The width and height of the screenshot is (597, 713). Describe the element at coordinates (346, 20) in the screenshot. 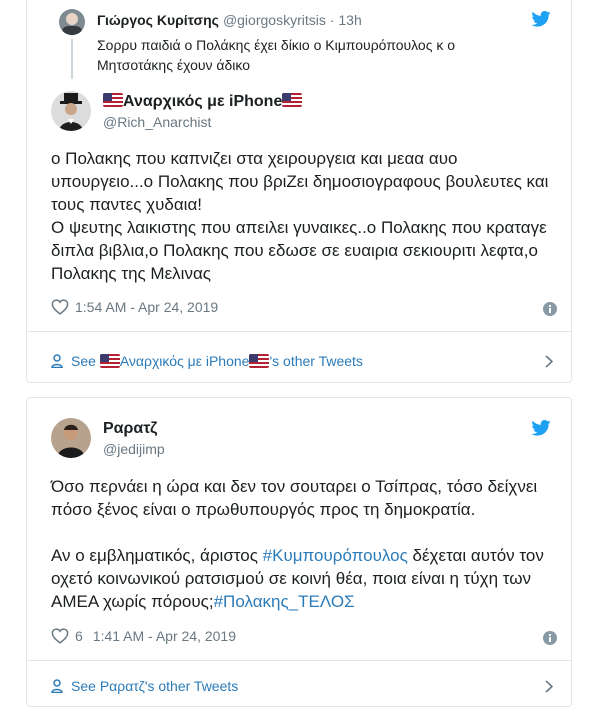

I see `parent-time: · 13h` at that location.